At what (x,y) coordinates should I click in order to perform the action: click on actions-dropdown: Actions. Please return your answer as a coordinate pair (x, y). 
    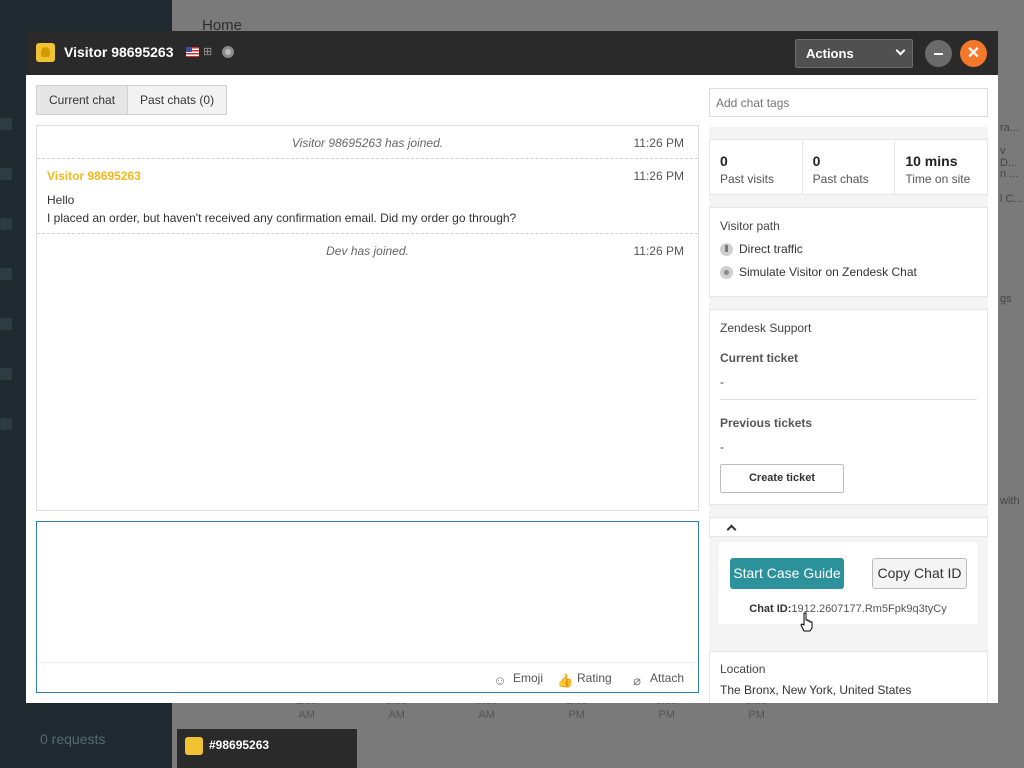
    Looking at the image, I should click on (854, 53).